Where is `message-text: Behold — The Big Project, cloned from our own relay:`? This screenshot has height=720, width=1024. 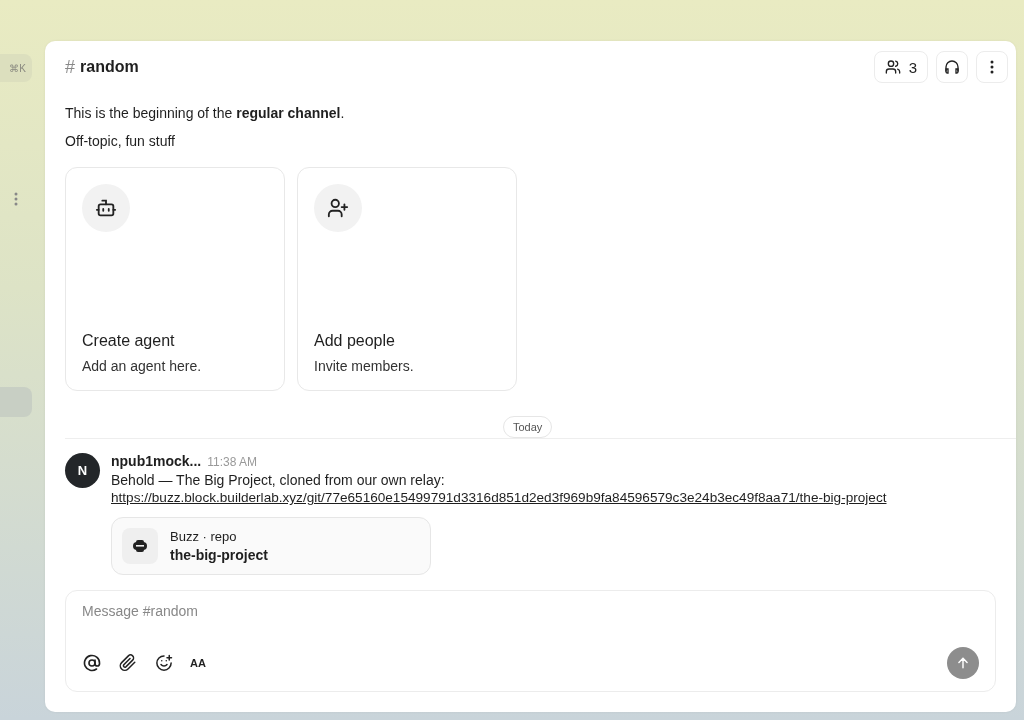
message-text: Behold — The Big Project, cloned from our own relay: is located at coordinates (278, 480).